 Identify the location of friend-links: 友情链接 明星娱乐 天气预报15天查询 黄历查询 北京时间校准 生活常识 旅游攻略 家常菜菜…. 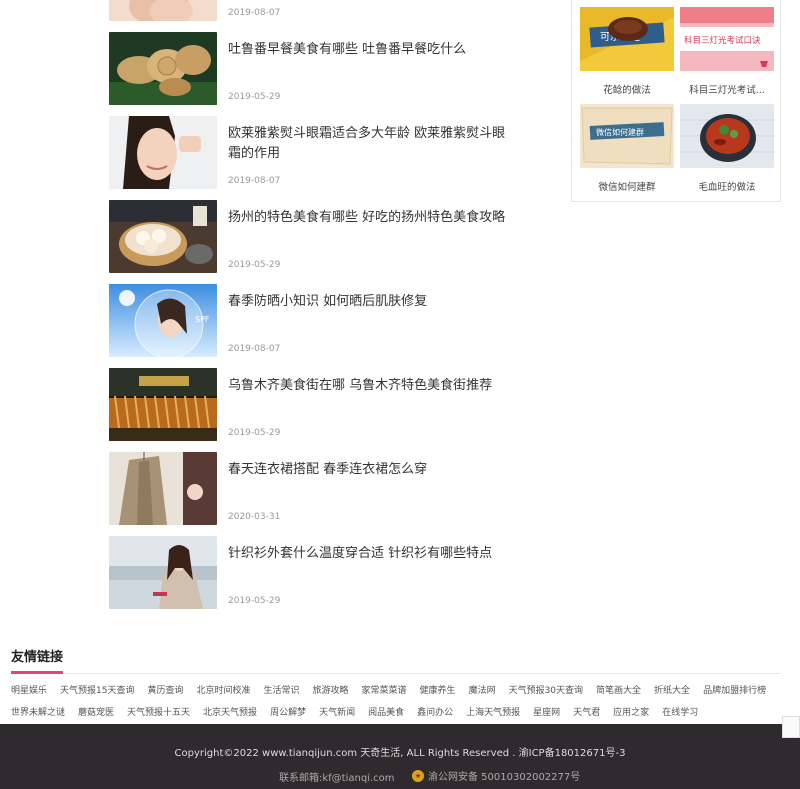
(396, 682).